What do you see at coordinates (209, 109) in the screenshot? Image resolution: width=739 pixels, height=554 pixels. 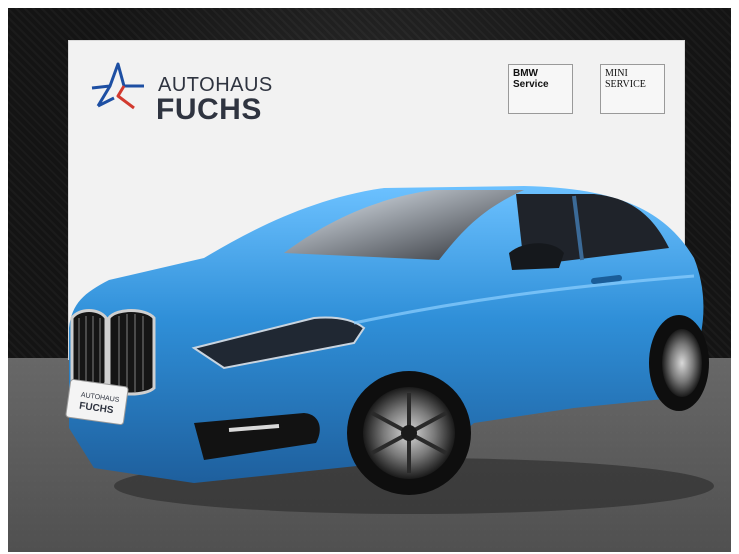 I see `brand-name-line2: FUCHS` at bounding box center [209, 109].